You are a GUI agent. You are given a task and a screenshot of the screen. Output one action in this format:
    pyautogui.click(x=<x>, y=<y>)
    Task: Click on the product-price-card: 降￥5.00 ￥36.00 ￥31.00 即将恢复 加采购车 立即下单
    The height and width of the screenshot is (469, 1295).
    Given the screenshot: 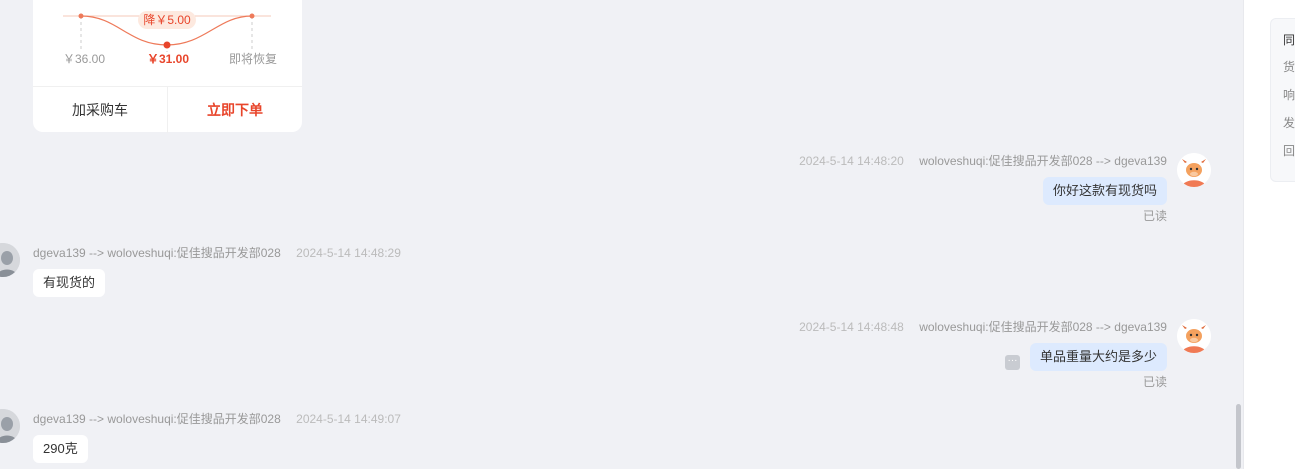 What is the action you would take?
    pyautogui.click(x=167, y=66)
    